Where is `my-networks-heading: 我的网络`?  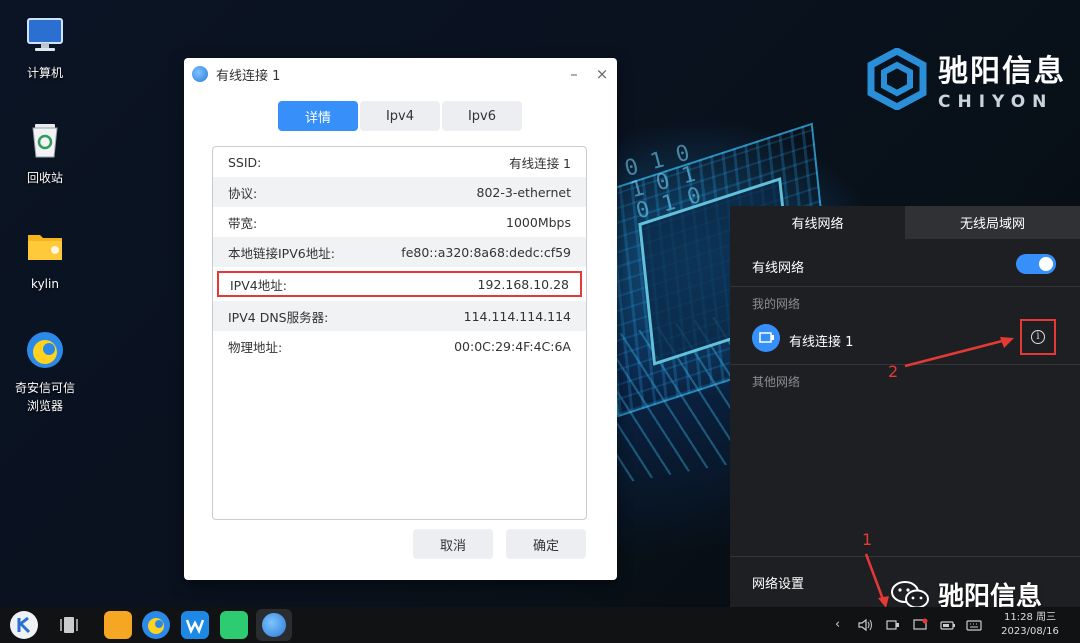 my-networks-heading: 我的网络 is located at coordinates (776, 304).